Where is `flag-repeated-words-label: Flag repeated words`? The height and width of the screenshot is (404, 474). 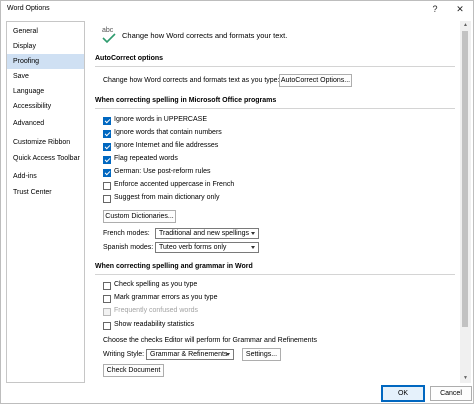
flag-repeated-words-label: Flag repeated words is located at coordinates (146, 158).